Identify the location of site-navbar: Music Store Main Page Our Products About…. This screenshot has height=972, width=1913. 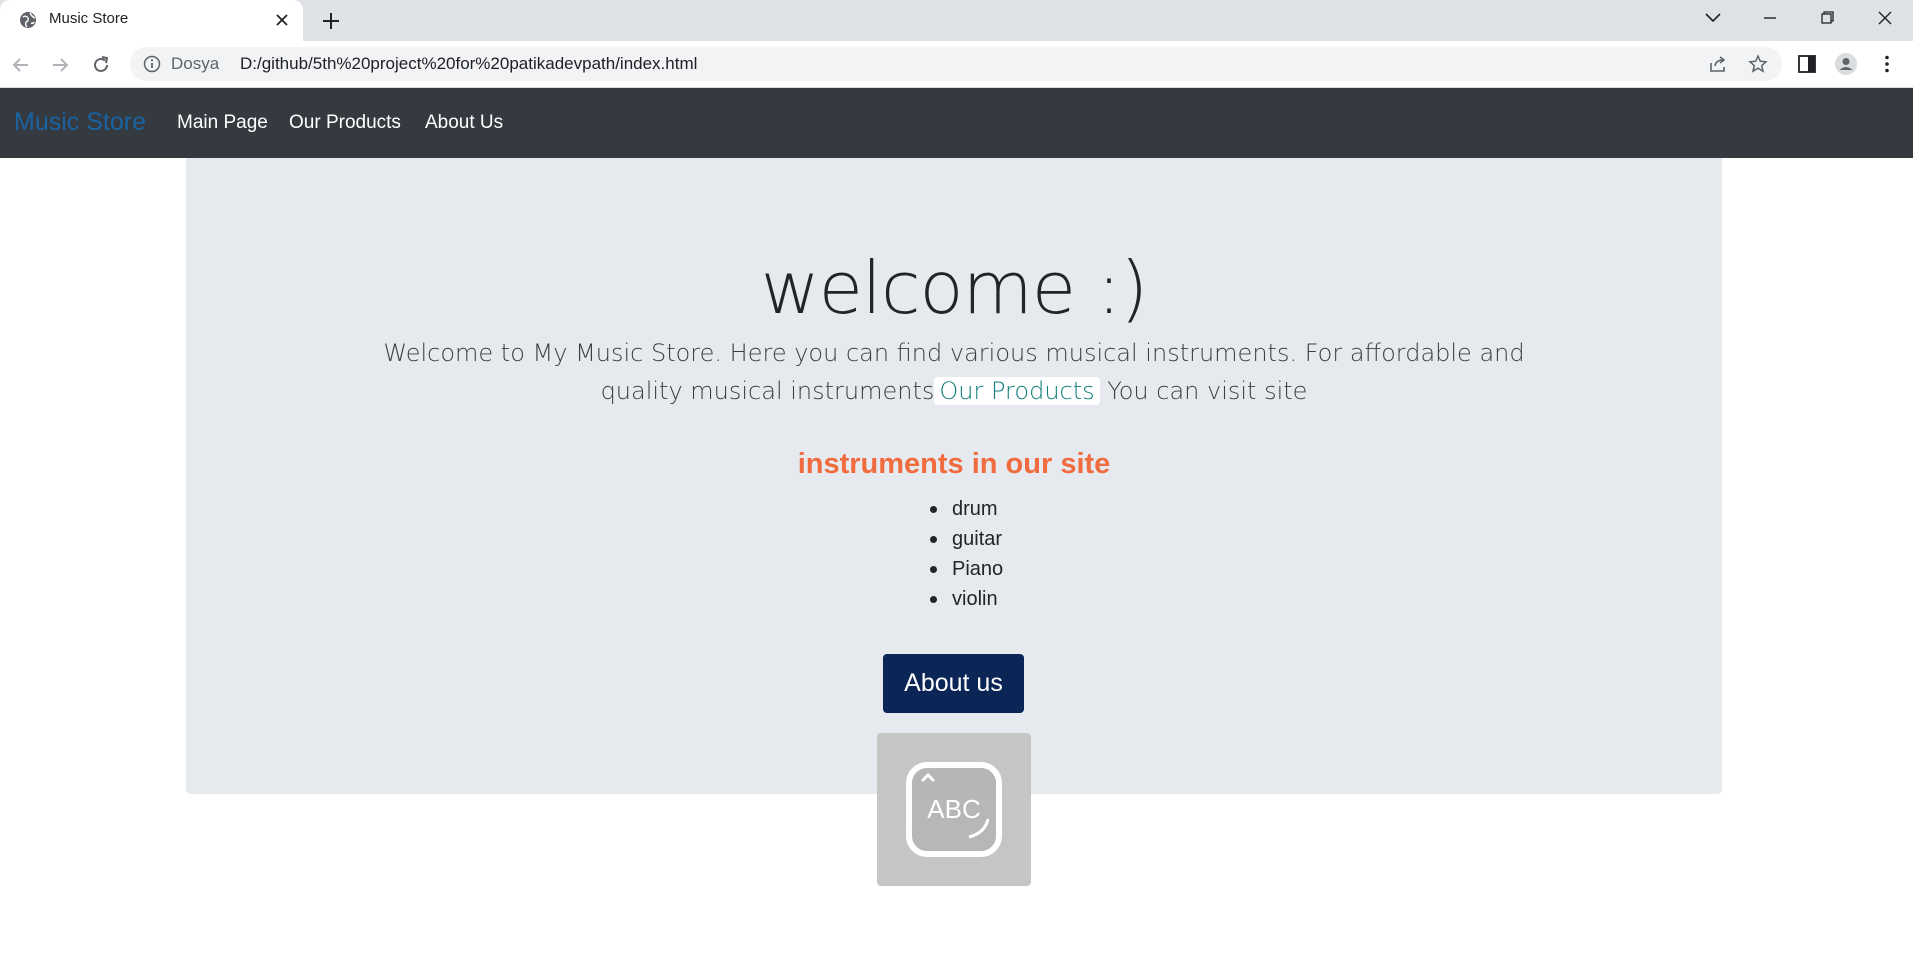
(956, 123).